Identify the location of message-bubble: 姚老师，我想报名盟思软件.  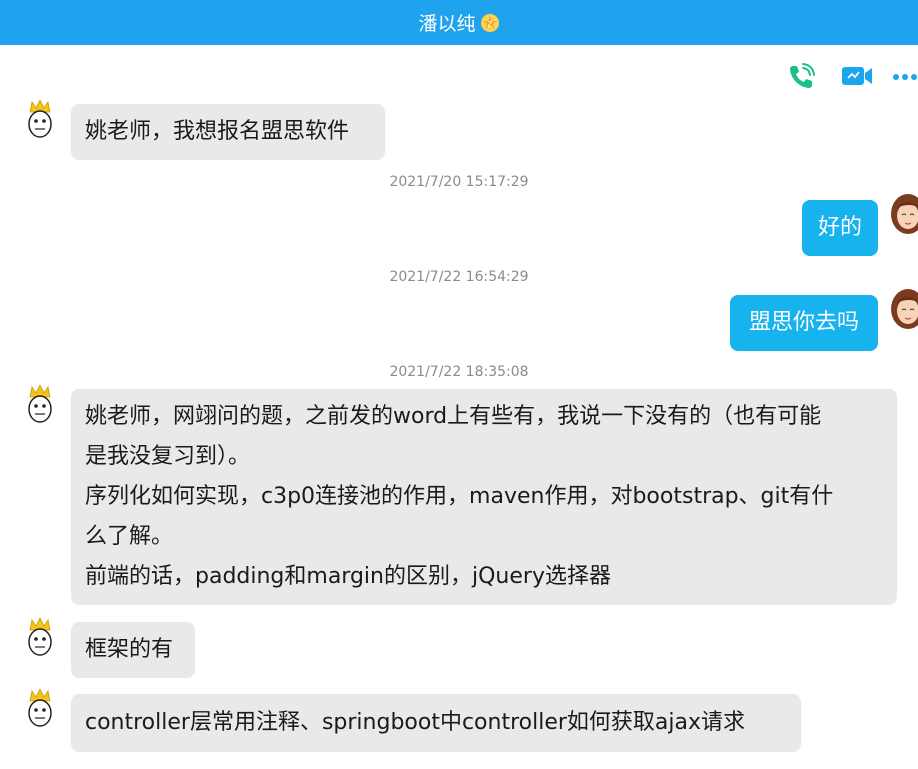
(228, 132).